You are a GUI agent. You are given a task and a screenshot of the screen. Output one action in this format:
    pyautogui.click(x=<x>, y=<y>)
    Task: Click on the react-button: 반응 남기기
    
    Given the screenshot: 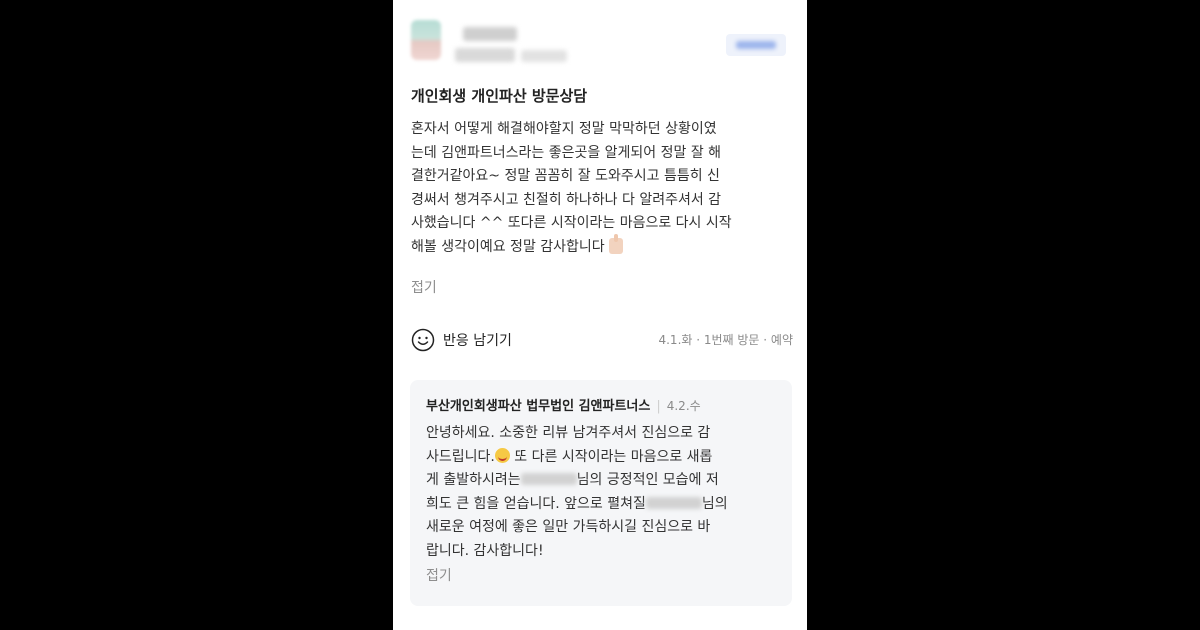 What is the action you would take?
    pyautogui.click(x=461, y=340)
    